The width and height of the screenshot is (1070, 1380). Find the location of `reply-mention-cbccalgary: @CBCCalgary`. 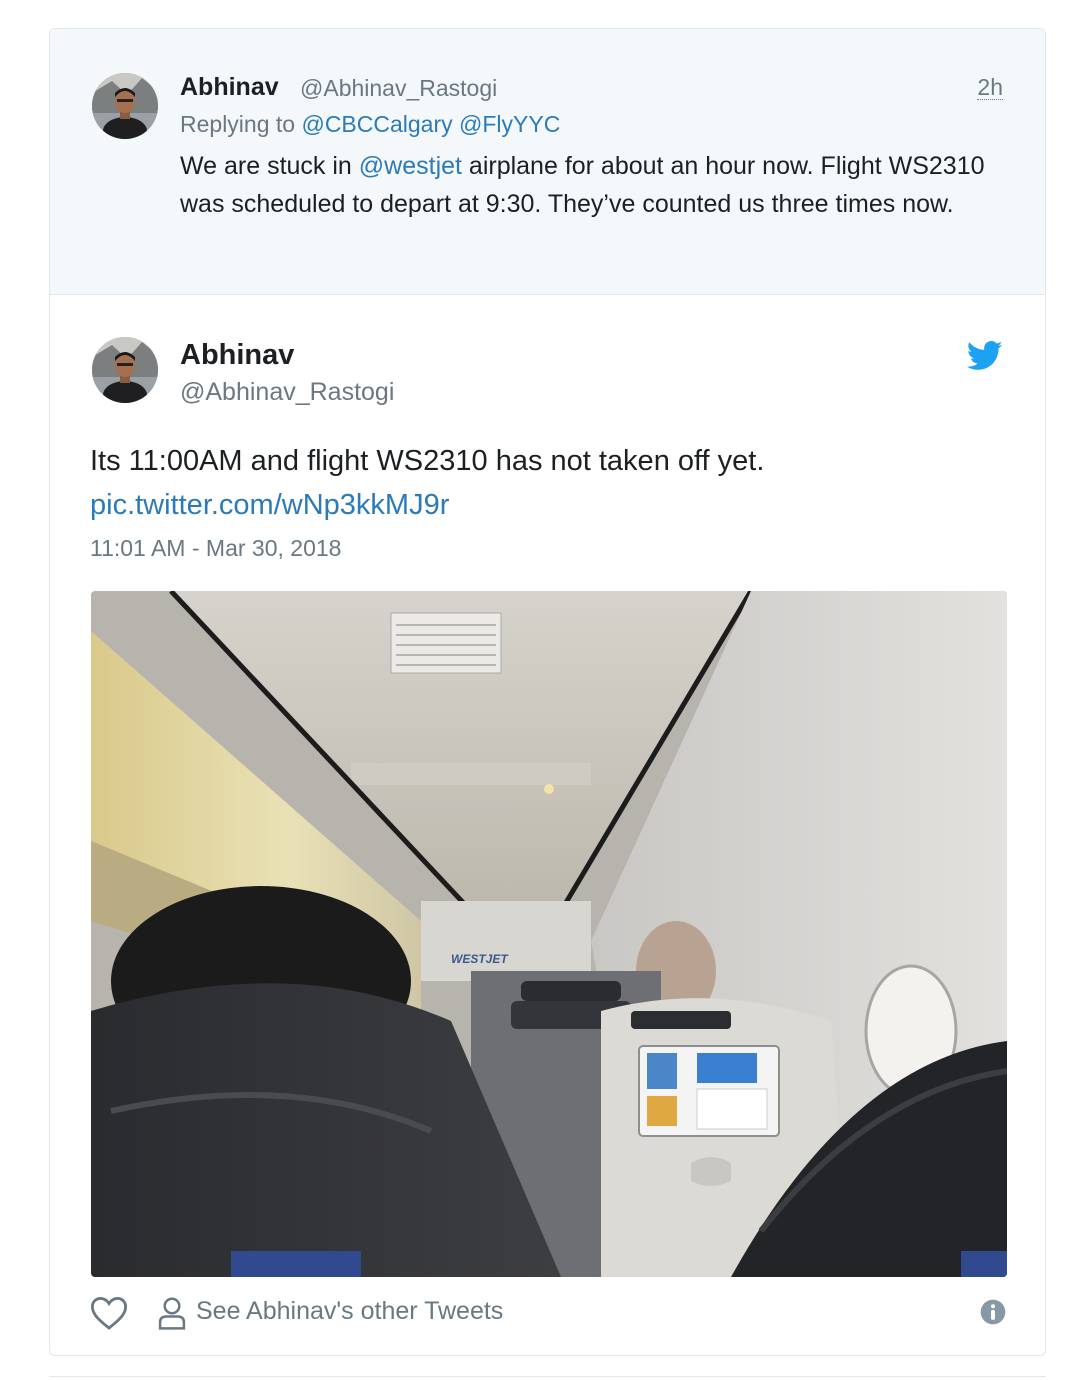

reply-mention-cbccalgary: @CBCCalgary is located at coordinates (376, 124).